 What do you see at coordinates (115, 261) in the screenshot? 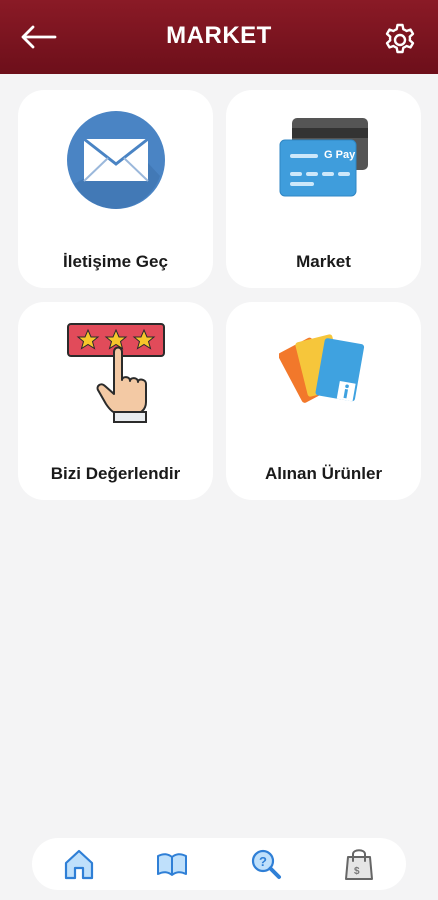
I see `contact-card-label: İletişime Geç` at bounding box center [115, 261].